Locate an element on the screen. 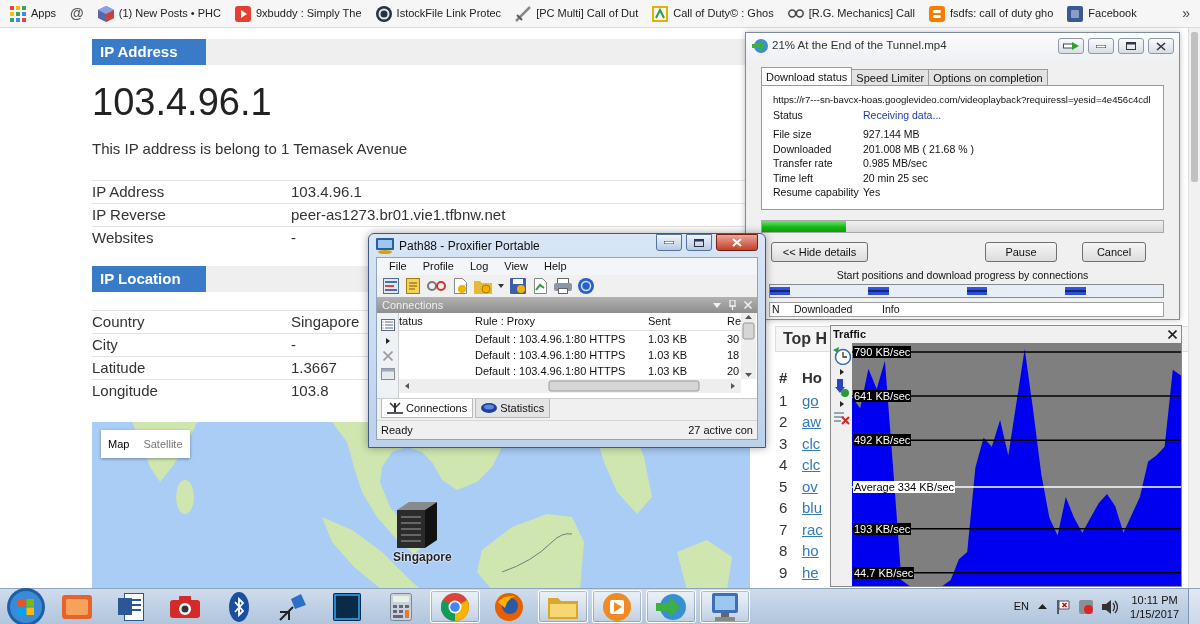  monitor-icon is located at coordinates (725, 606).